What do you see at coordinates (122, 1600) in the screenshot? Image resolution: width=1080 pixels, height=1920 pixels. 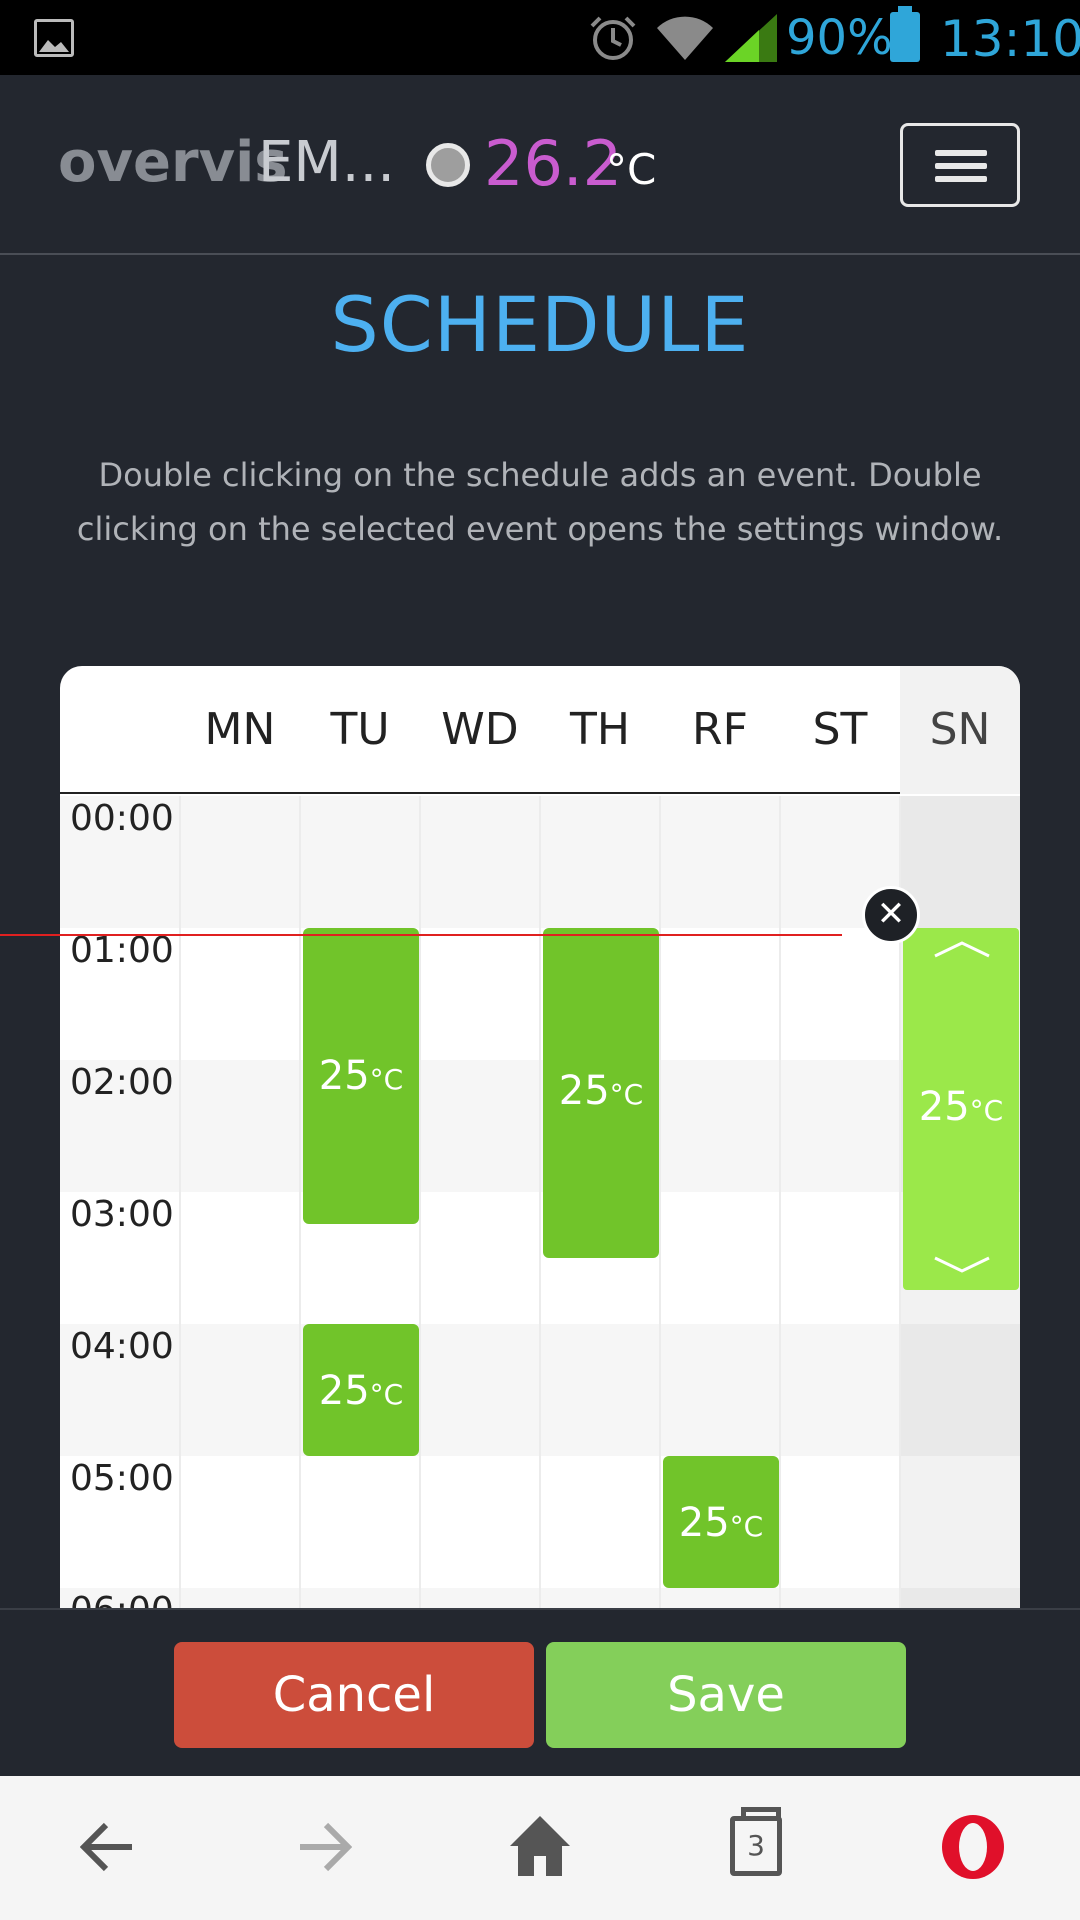 I see `hour-label: 06:00` at bounding box center [122, 1600].